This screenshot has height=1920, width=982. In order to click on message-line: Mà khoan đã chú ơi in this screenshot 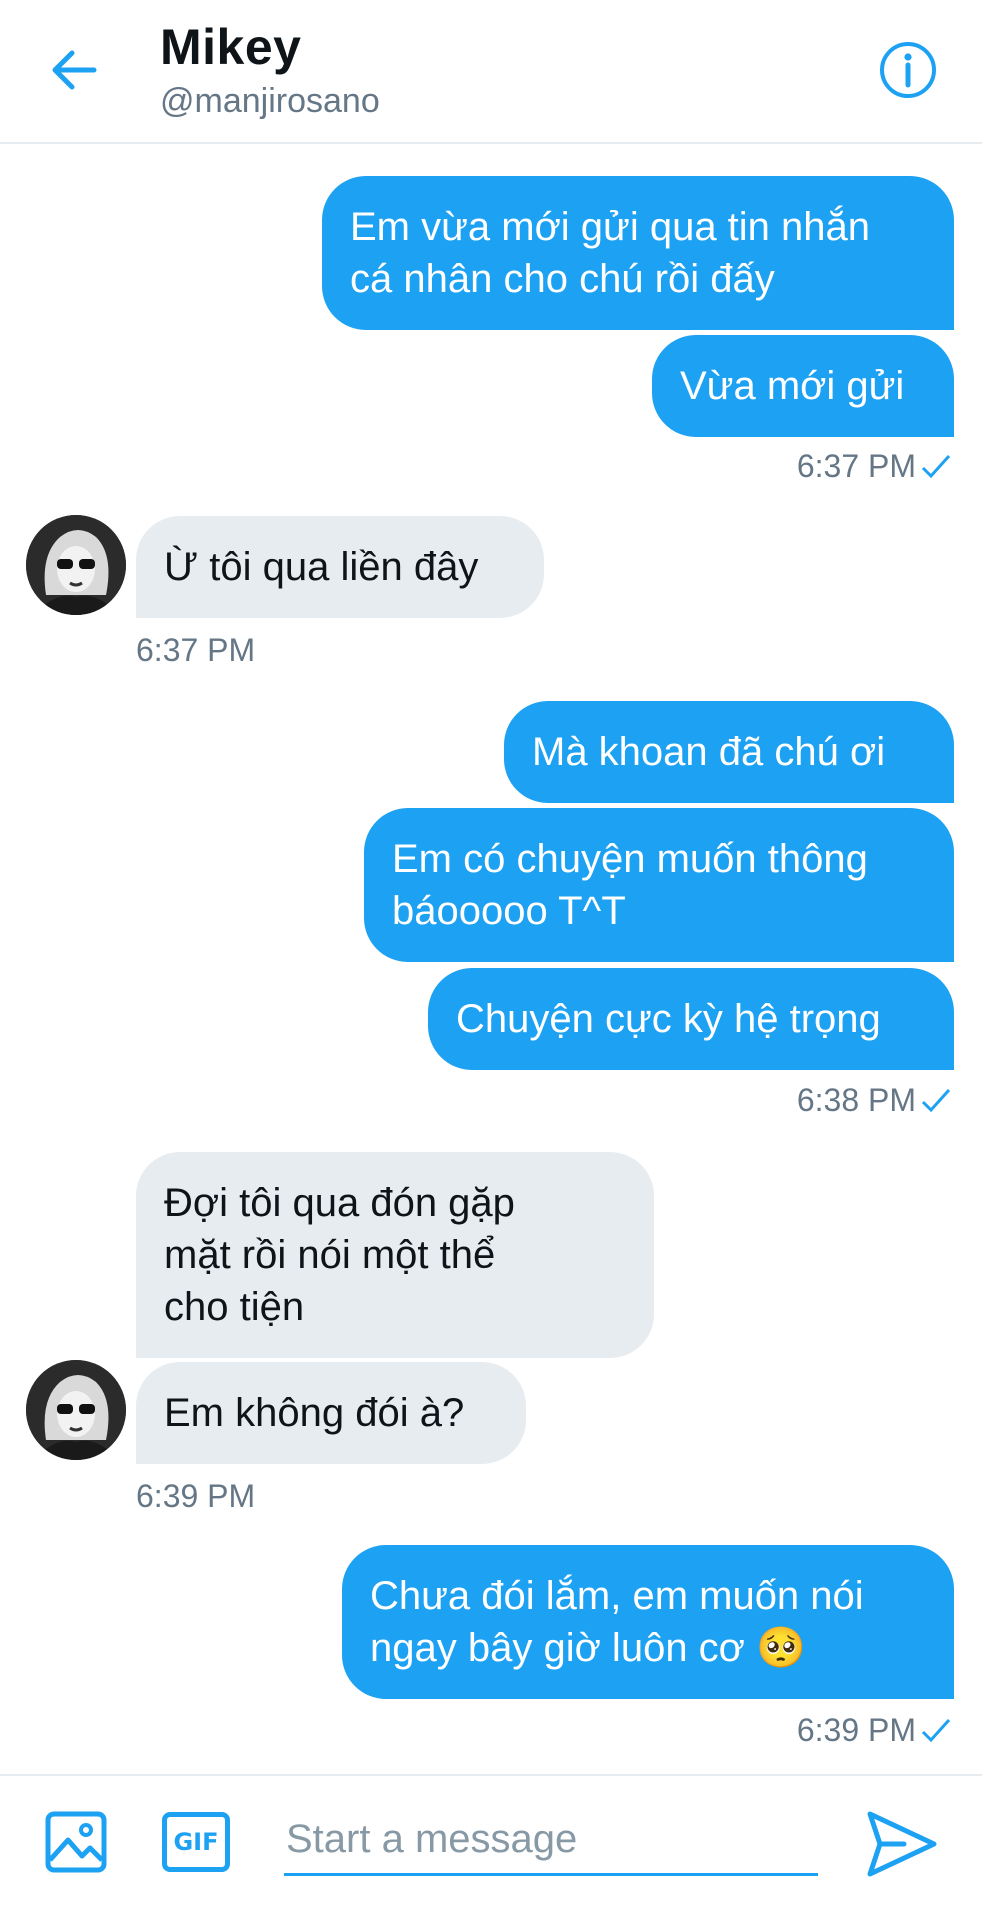, I will do `click(709, 752)`.